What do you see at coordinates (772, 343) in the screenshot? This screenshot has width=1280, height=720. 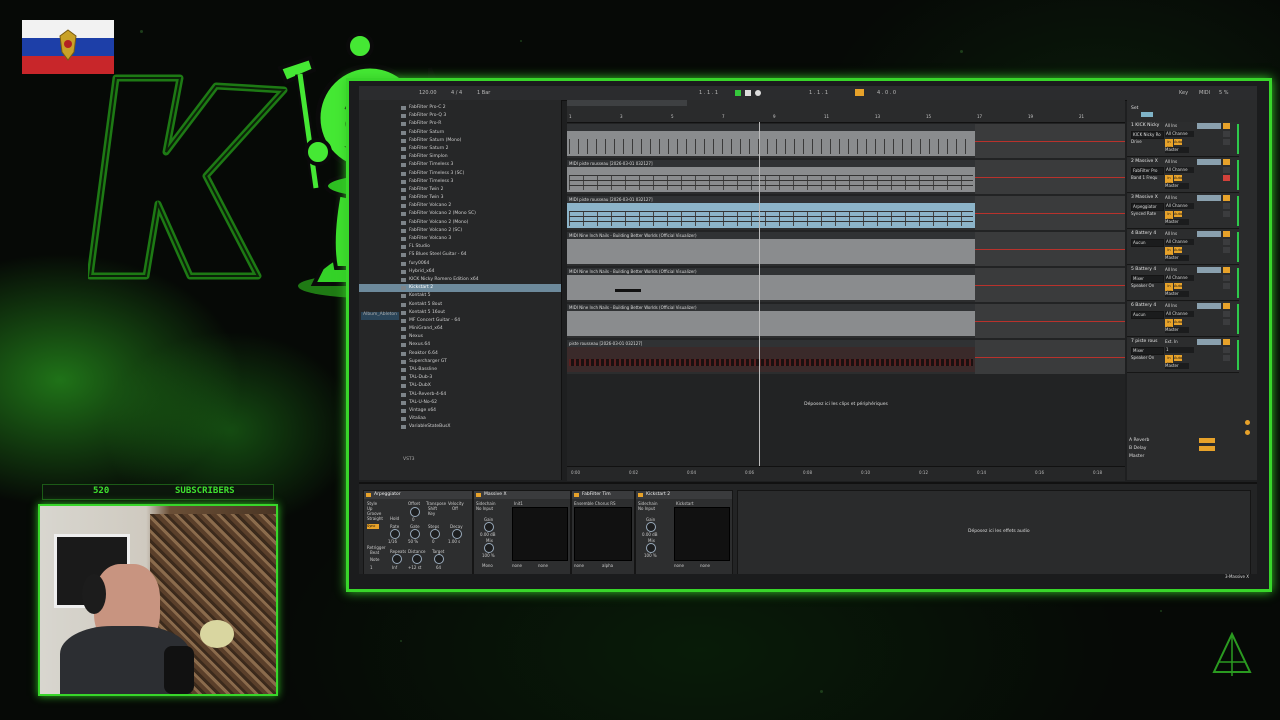 I see `clip-name: piste rousseau [2026-03-01 032127]` at bounding box center [772, 343].